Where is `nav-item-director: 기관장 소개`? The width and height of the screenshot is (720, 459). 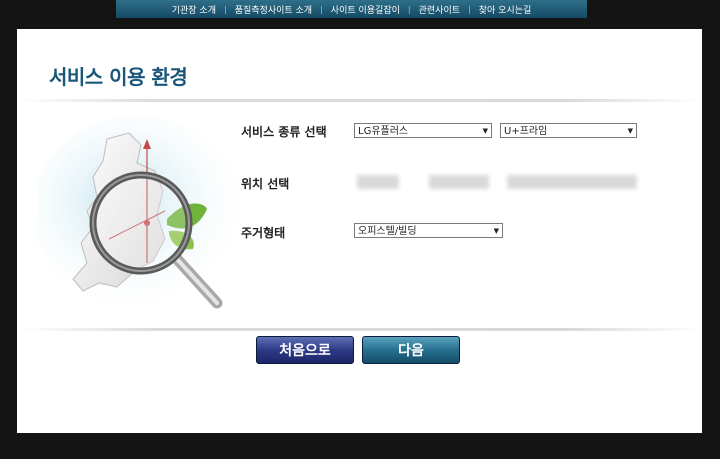 nav-item-director: 기관장 소개 is located at coordinates (194, 9).